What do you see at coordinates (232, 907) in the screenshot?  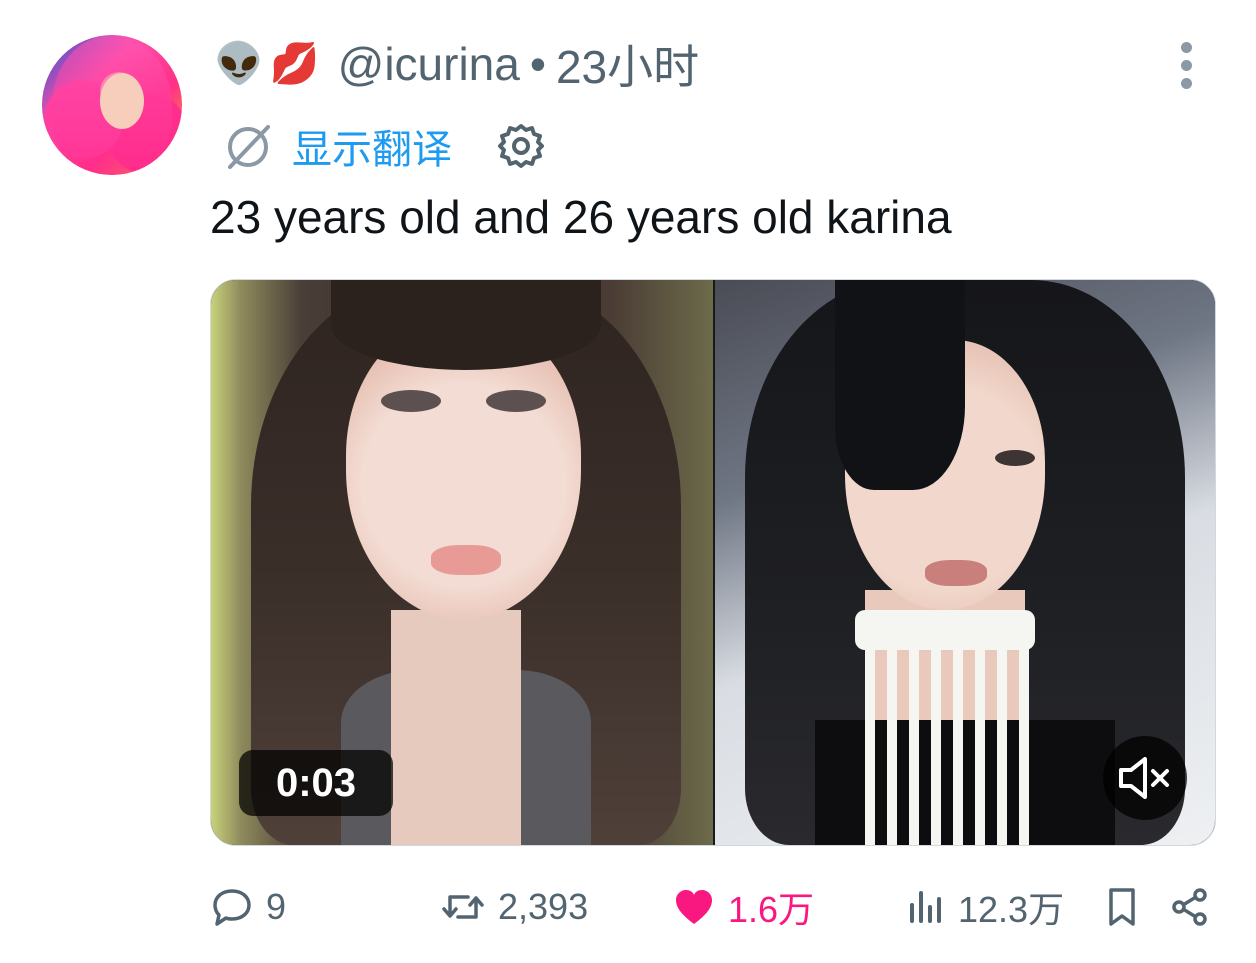 I see `reply-icon` at bounding box center [232, 907].